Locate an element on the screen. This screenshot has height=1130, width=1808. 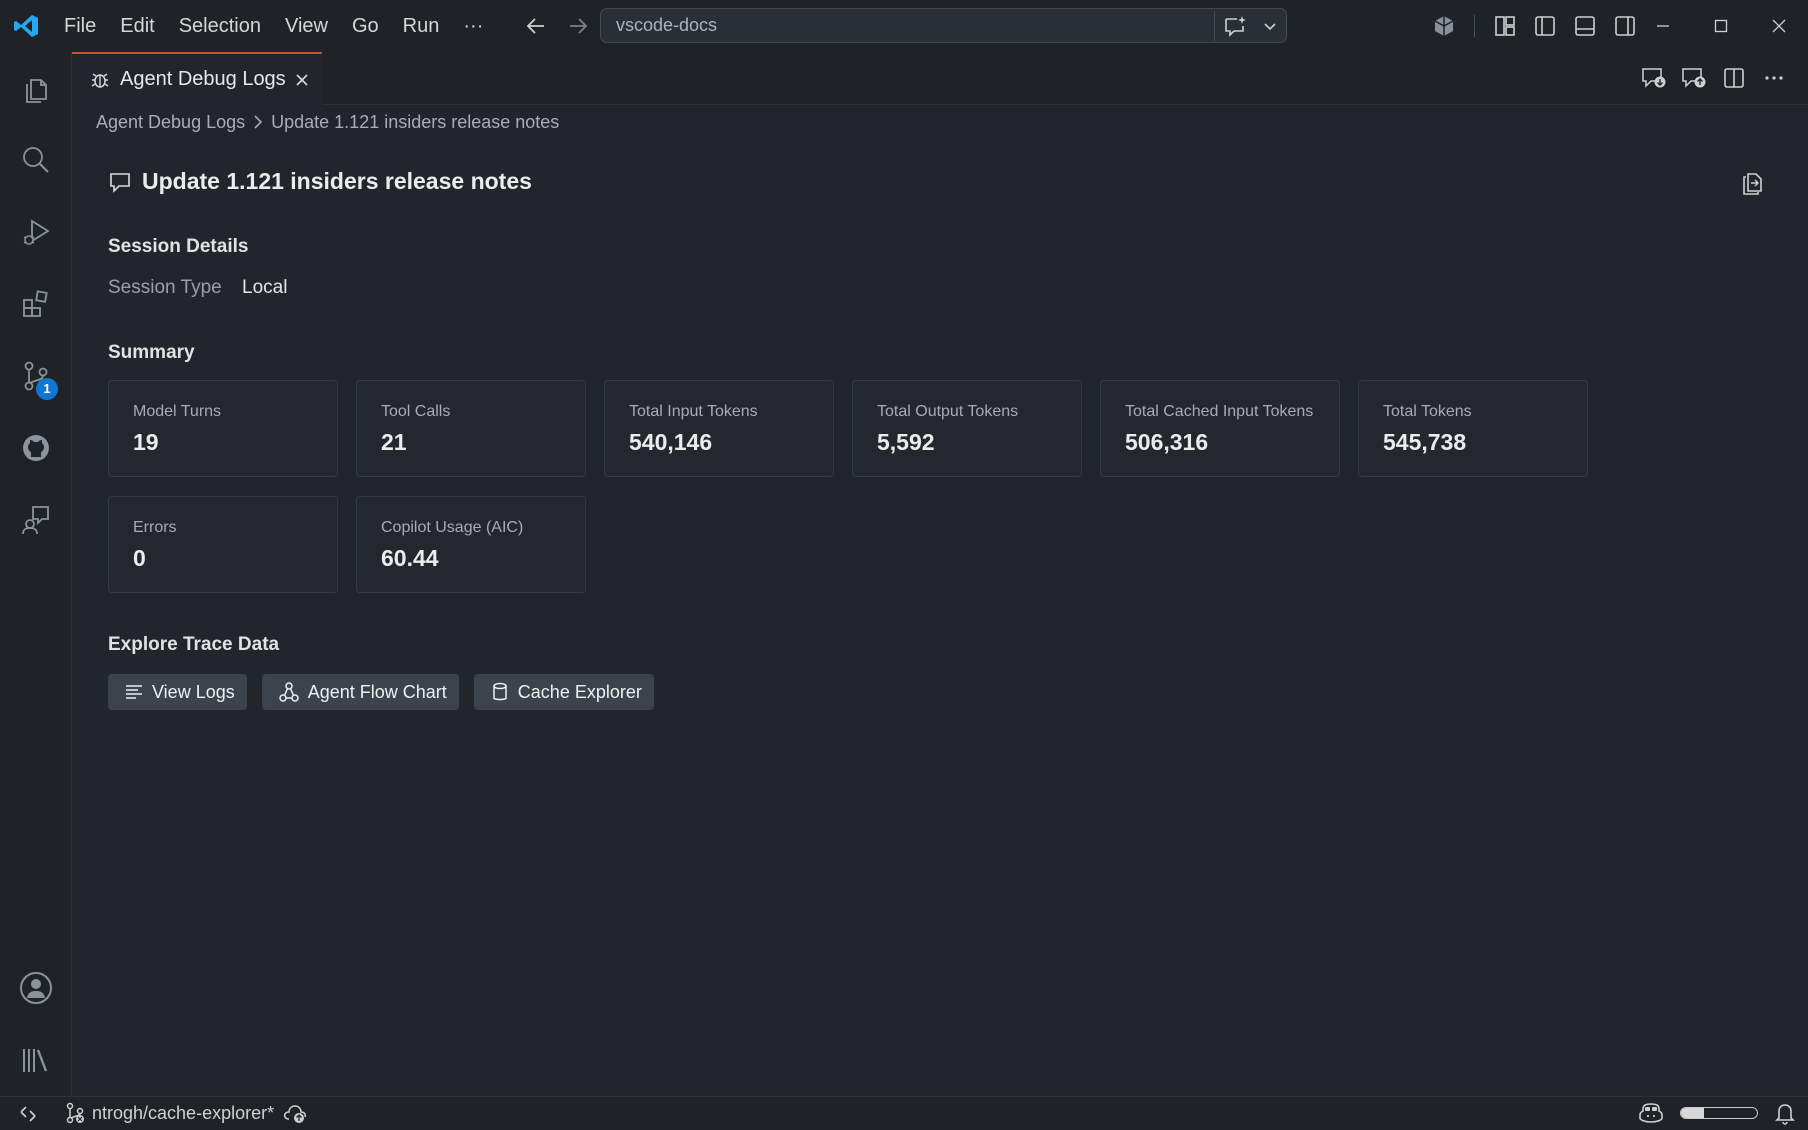
menu-bar: File Edit Selection View Go Run ··· is located at coordinates (273, 26).